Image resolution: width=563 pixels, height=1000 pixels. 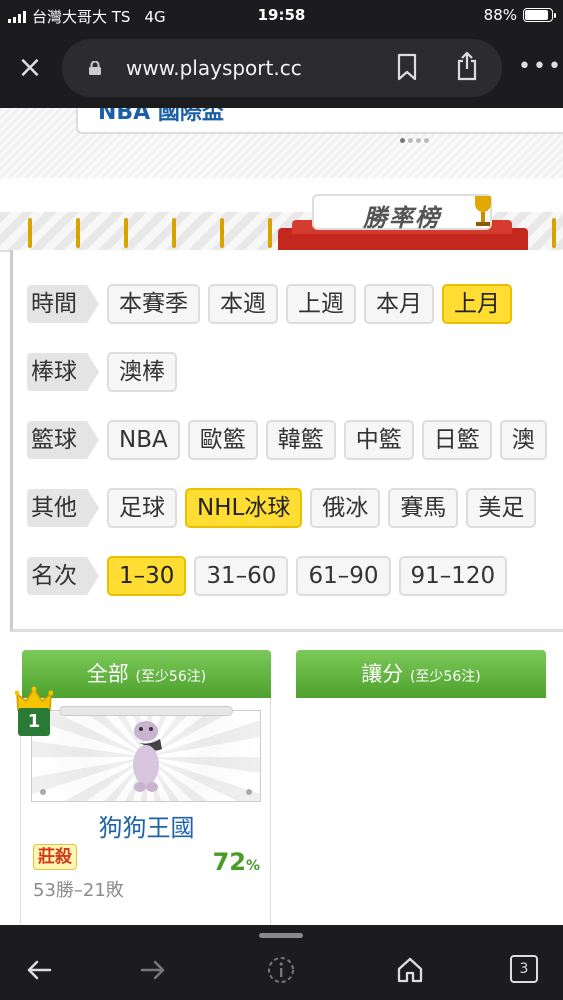 What do you see at coordinates (500, 15) in the screenshot?
I see `battery-percent: 88%` at bounding box center [500, 15].